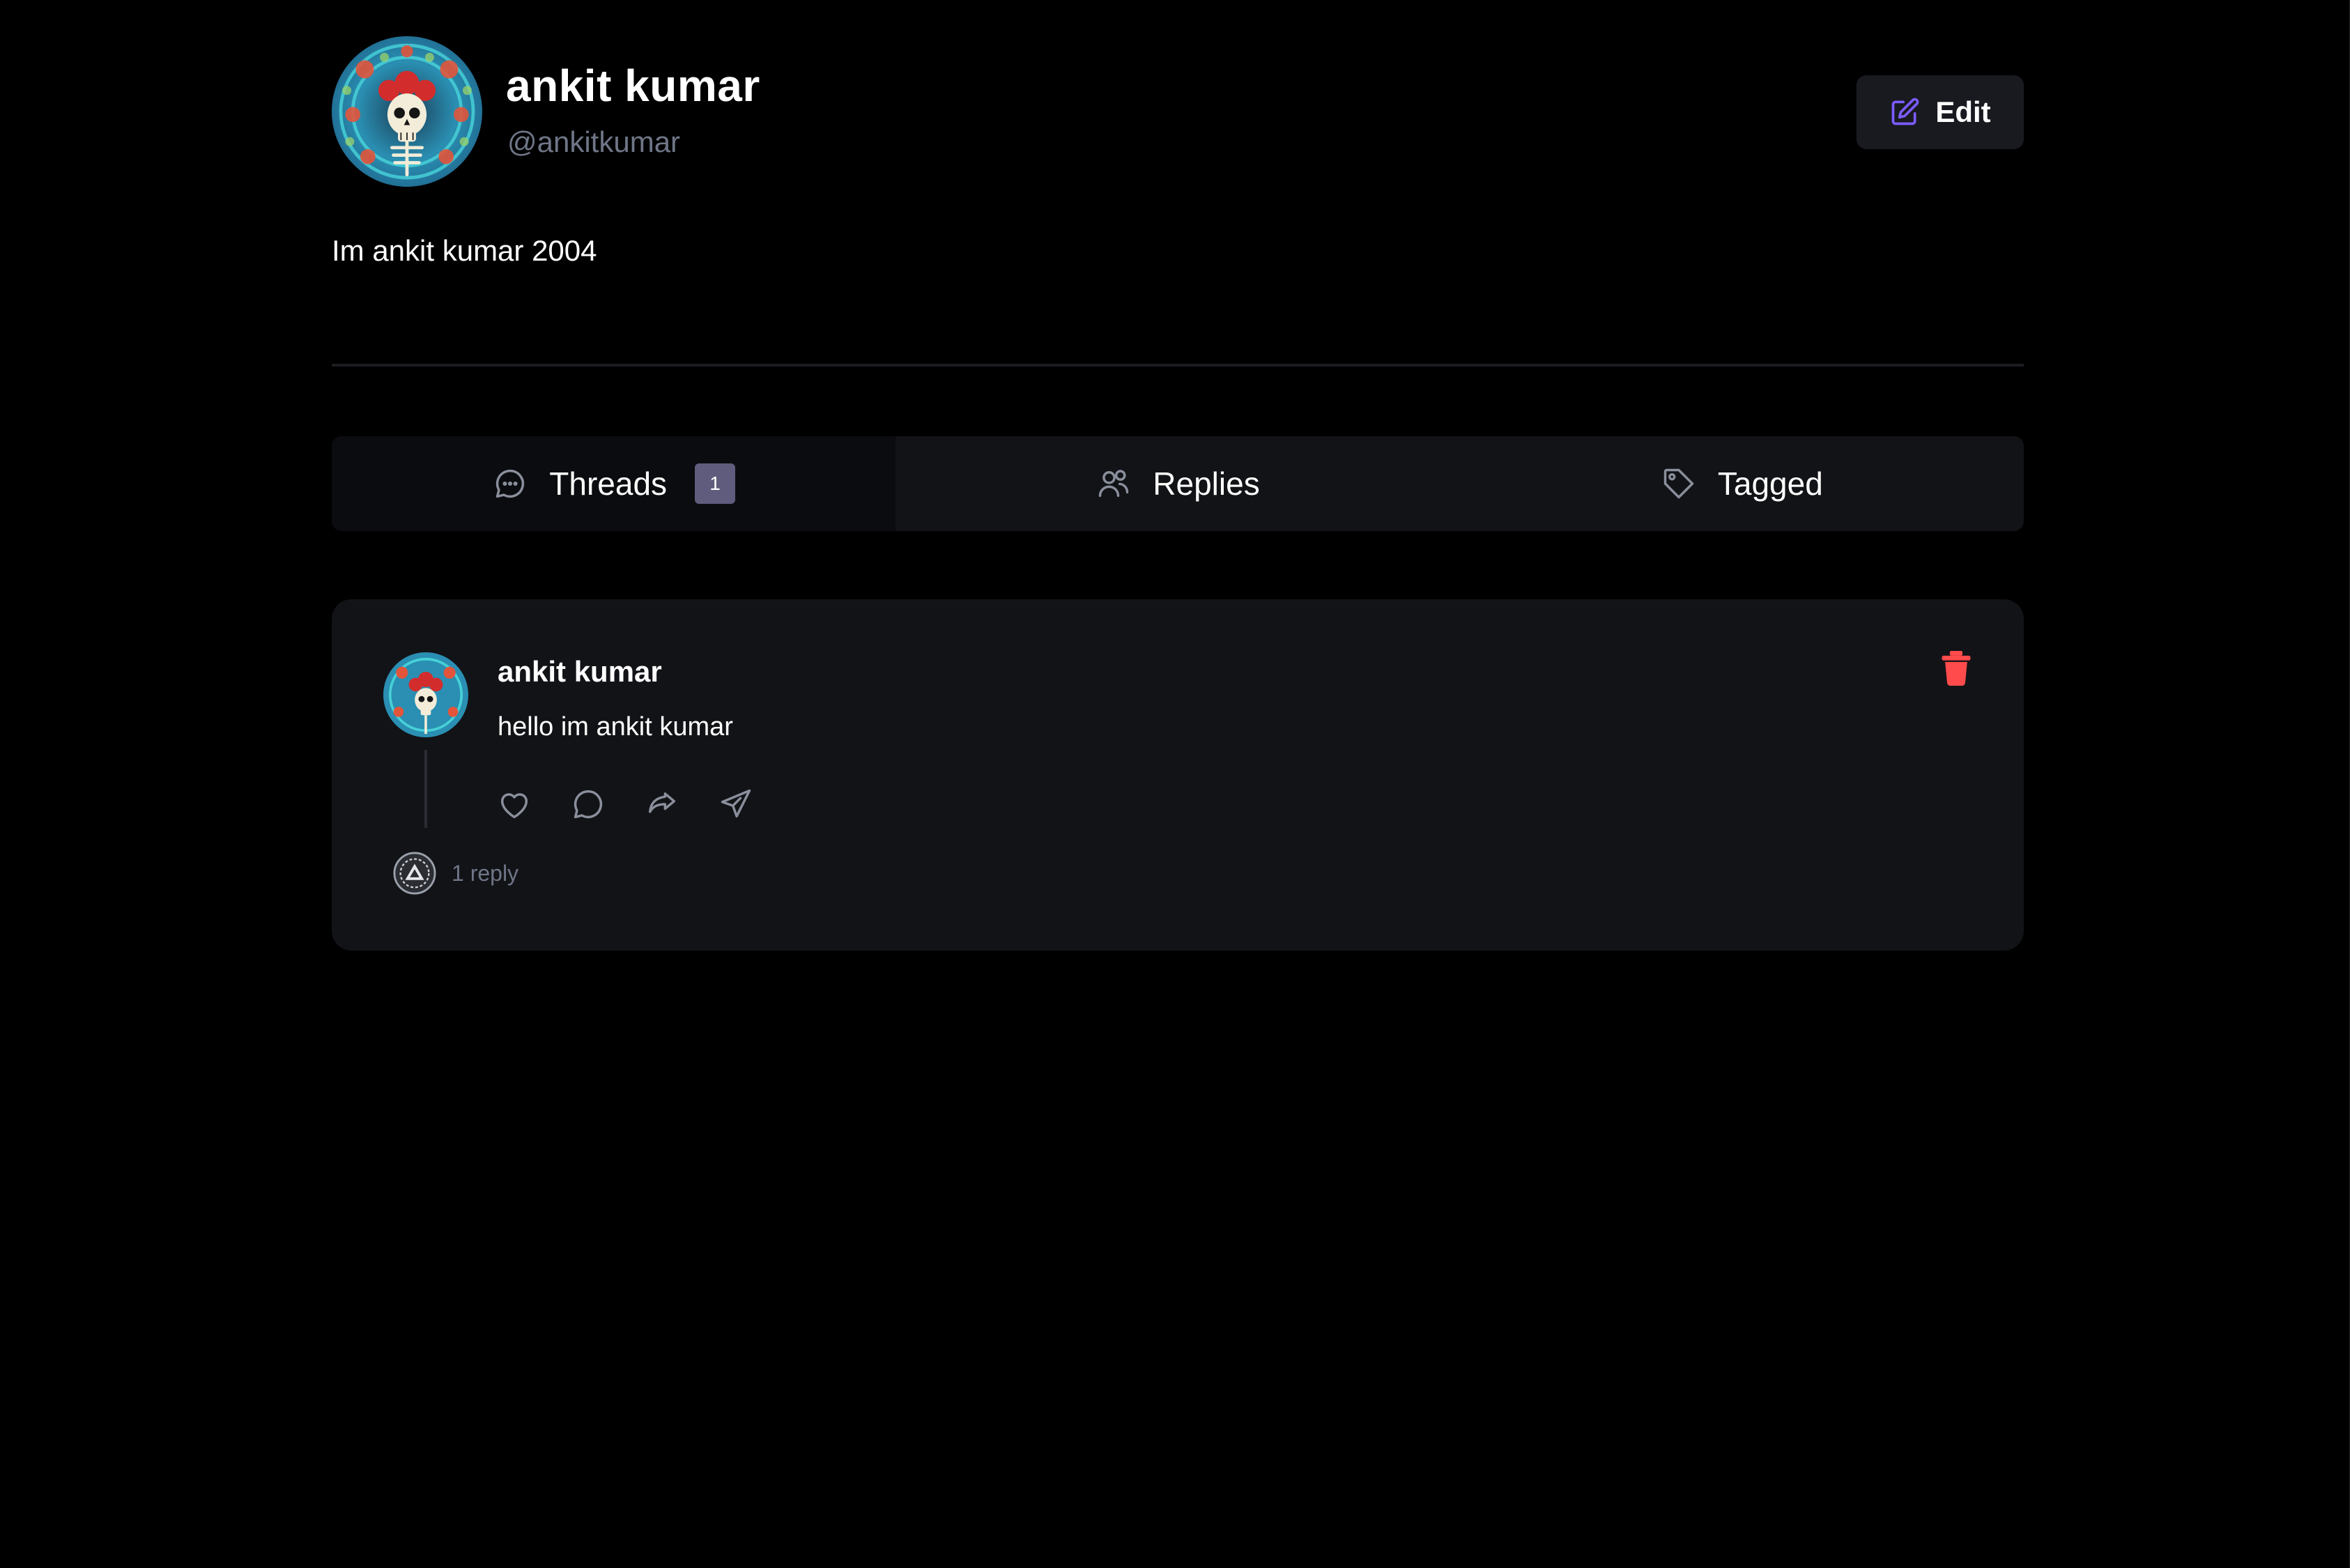 The height and width of the screenshot is (1568, 2352). I want to click on edit-profile-button: Edit, so click(1940, 112).